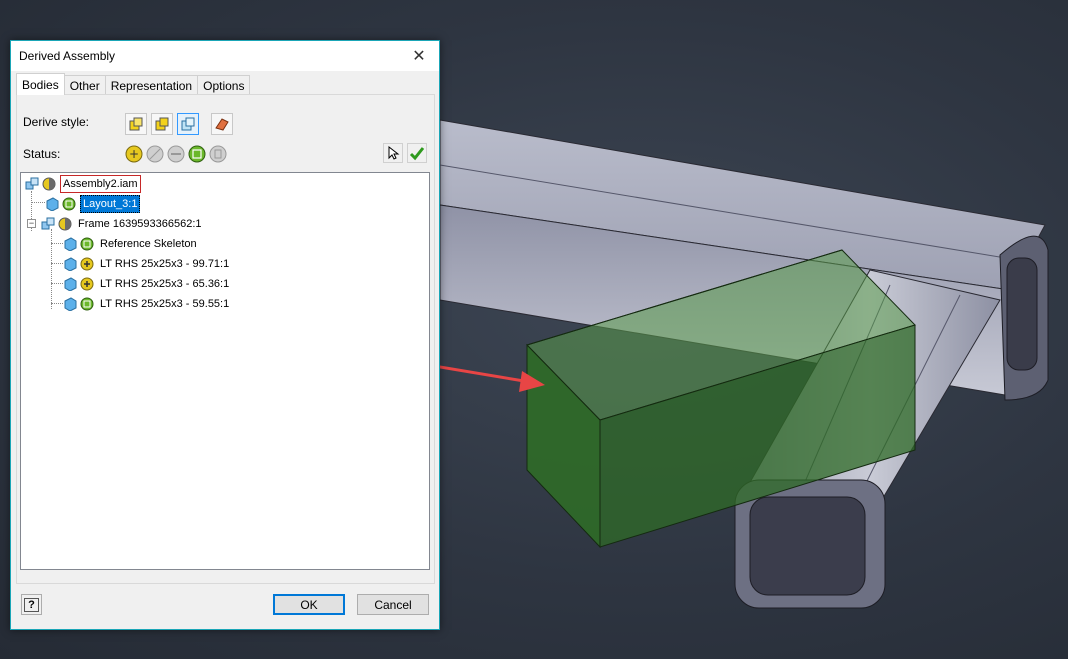 Image resolution: width=1068 pixels, height=659 pixels. I want to click on status-buttons: +, so click(176, 154).